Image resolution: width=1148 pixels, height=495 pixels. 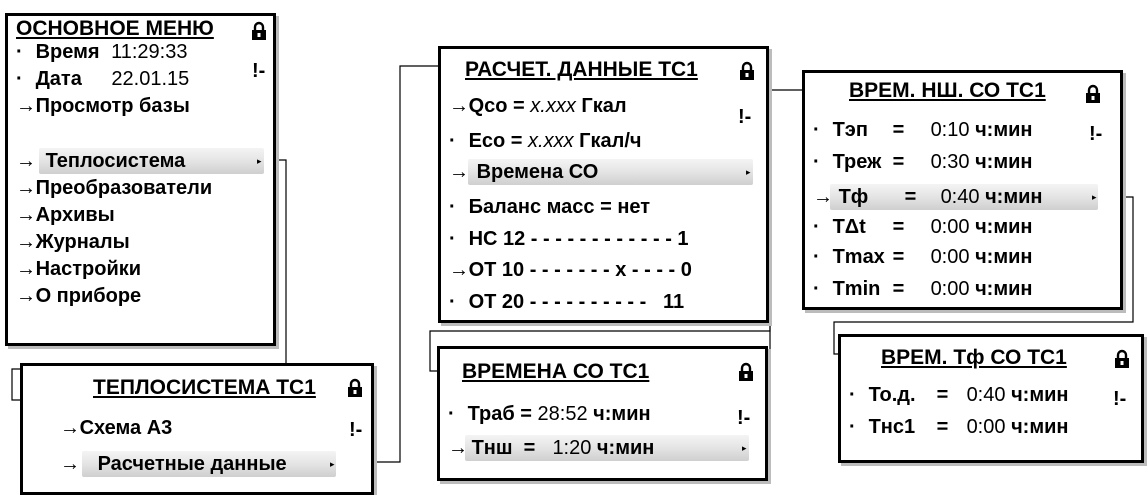 I want to click on ns-item-tf: → Тф = 0:40 ч:мин, so click(x=928, y=197).